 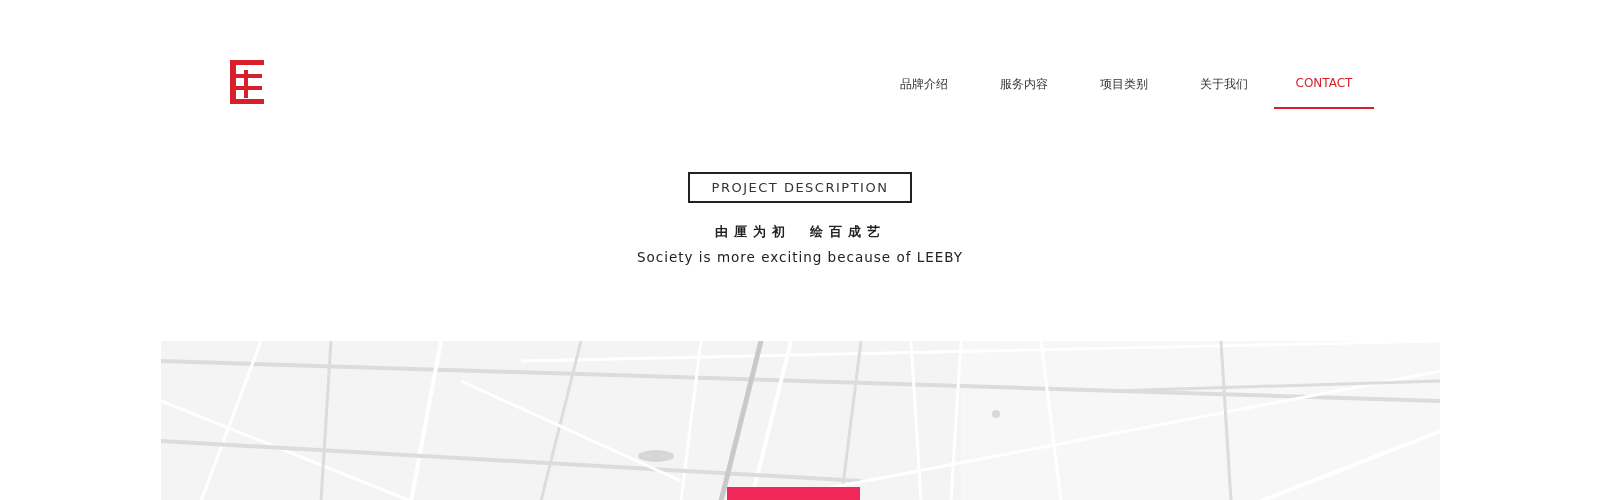 What do you see at coordinates (800, 231) in the screenshot?
I see `slogan: 由厘为初 绘百成艺` at bounding box center [800, 231].